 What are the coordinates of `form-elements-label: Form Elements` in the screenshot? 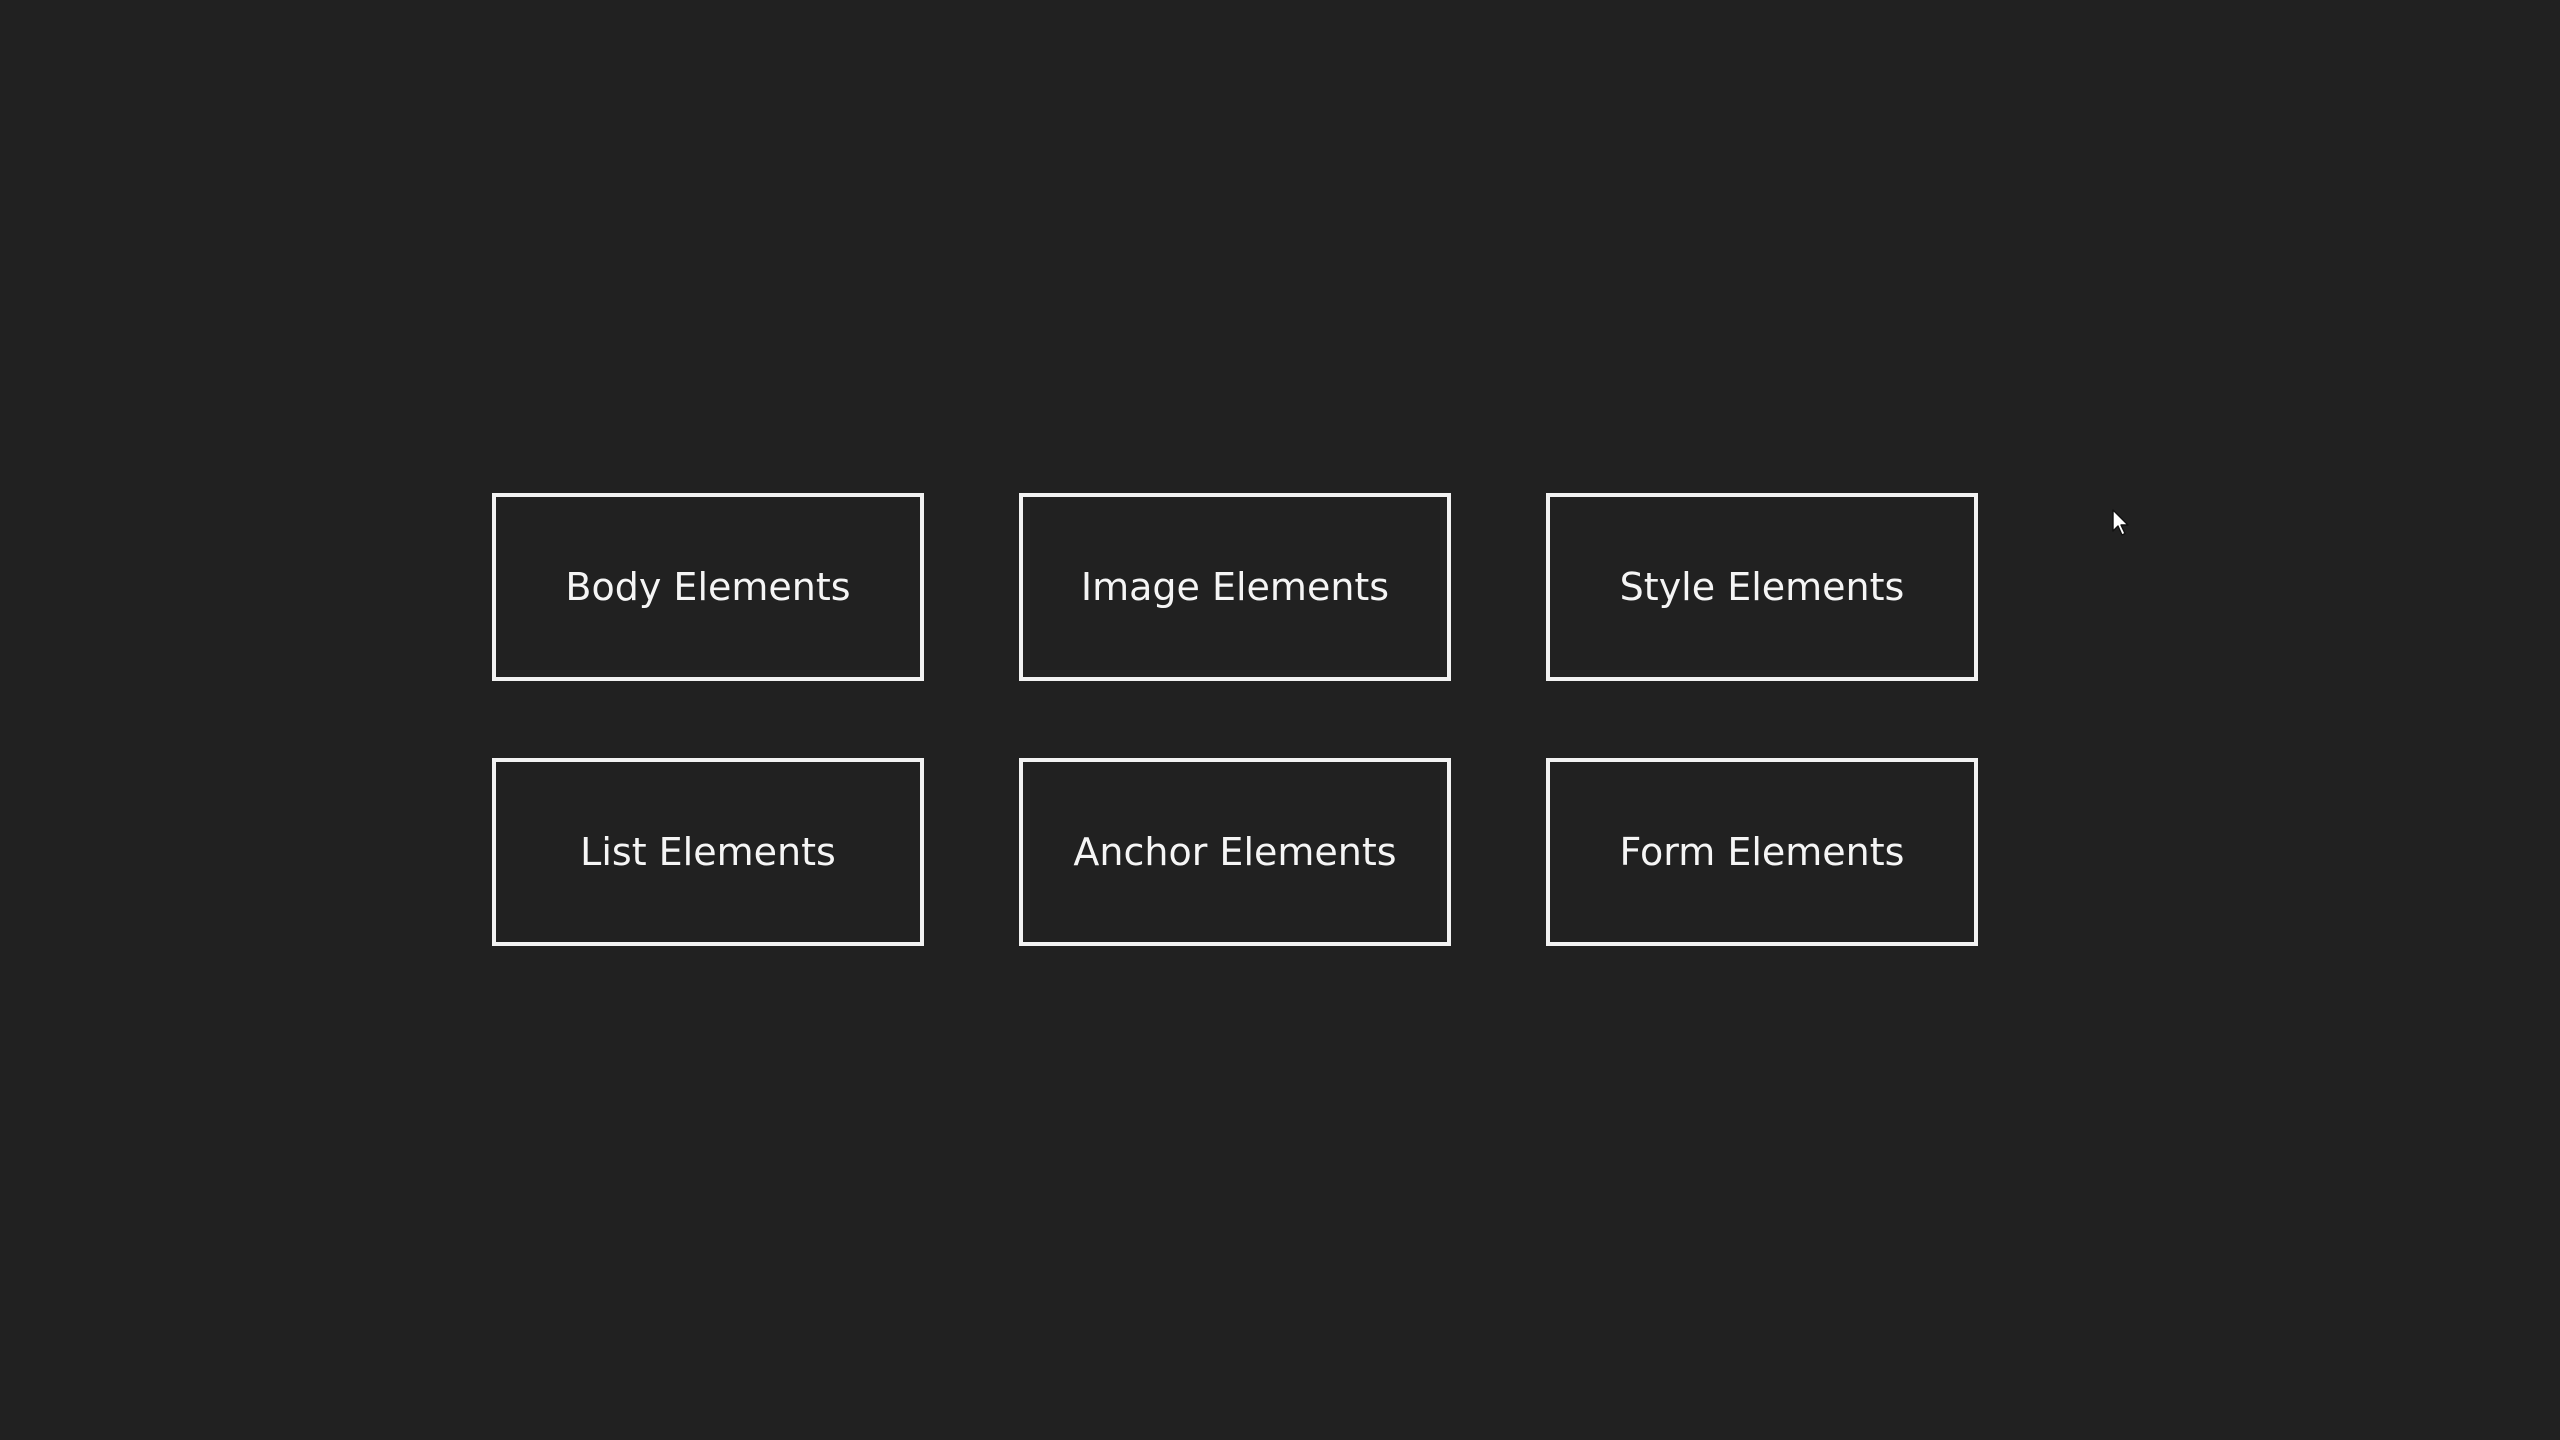 It's located at (1762, 852).